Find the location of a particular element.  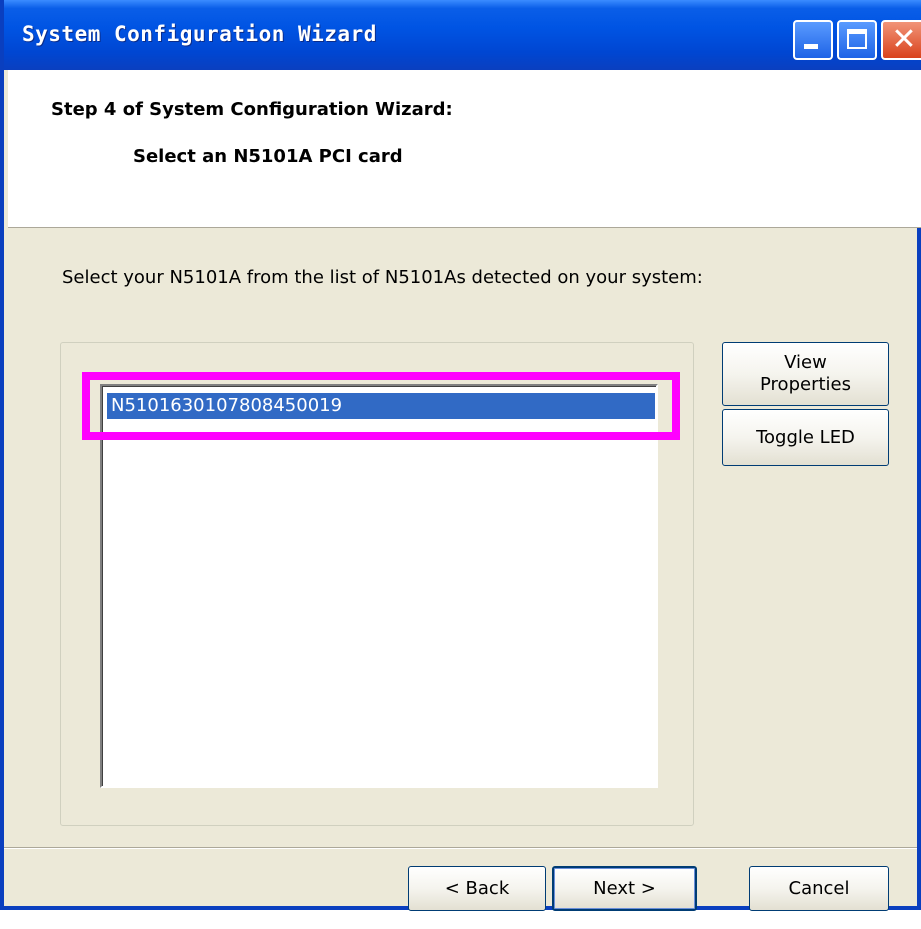

highlight-annotation is located at coordinates (381, 406).